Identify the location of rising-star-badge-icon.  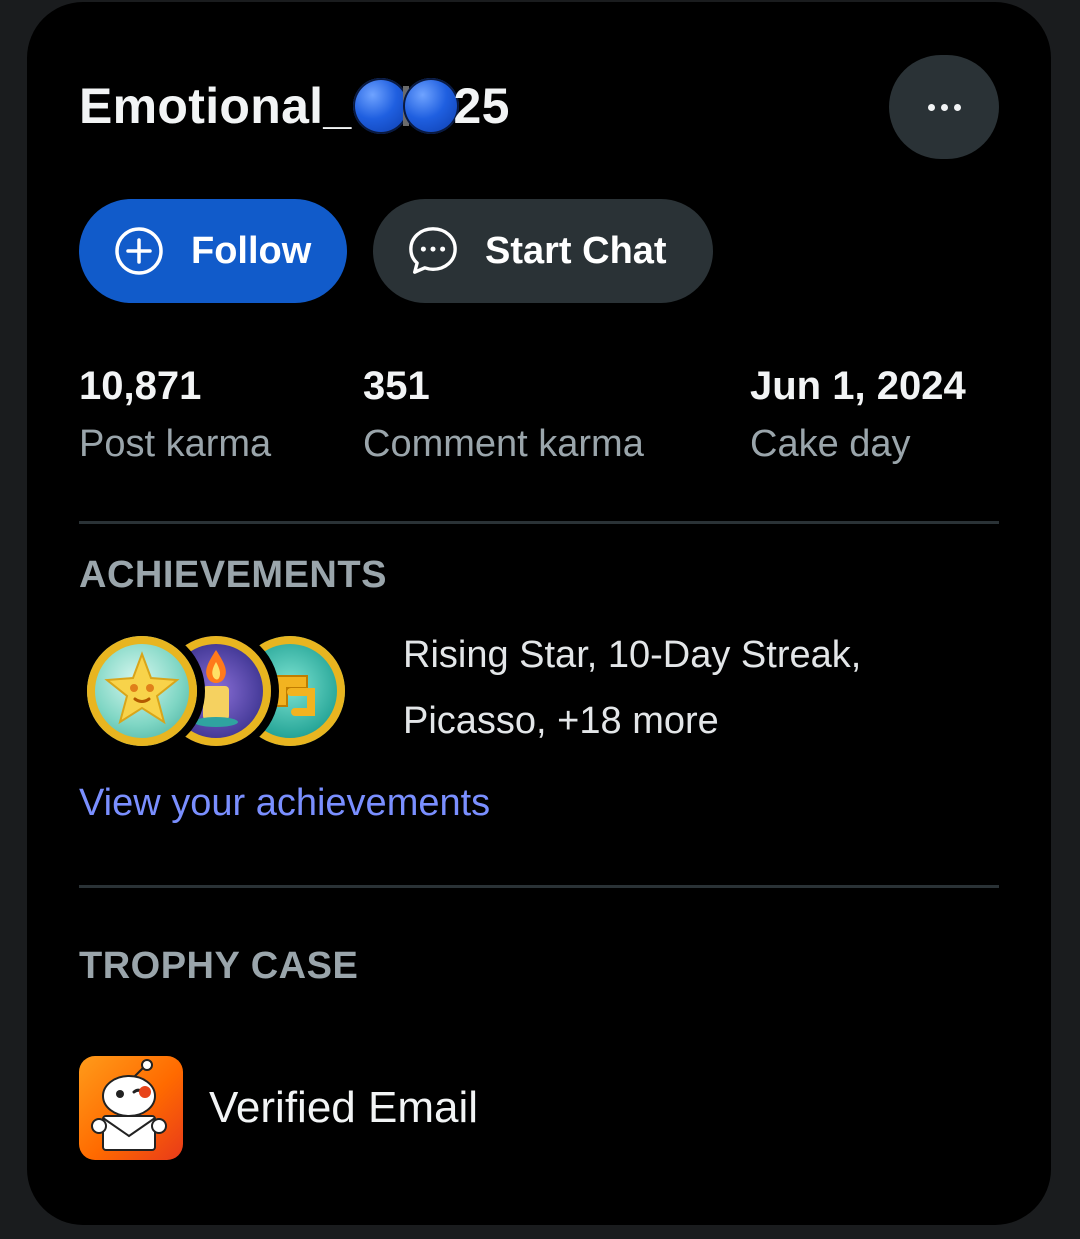
(142, 691).